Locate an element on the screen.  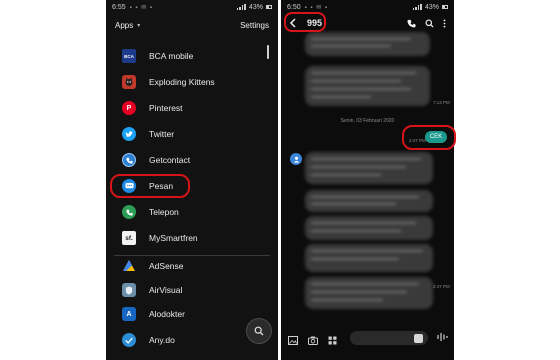
status-right: 43% is located at coordinates (254, 7).